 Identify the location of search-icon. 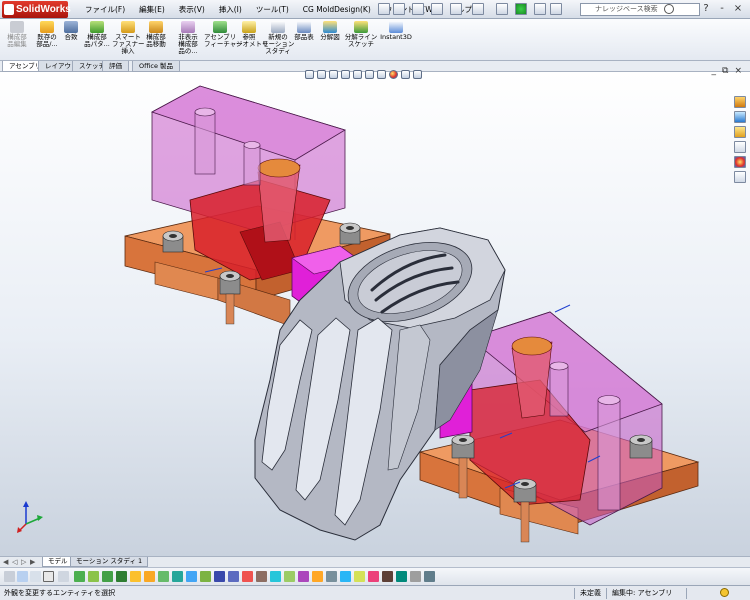
(669, 9).